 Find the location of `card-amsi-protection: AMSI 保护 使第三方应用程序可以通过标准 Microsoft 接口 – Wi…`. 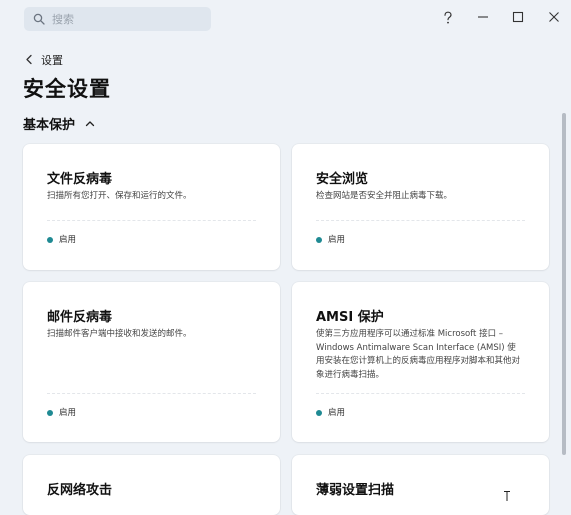

card-amsi-protection: AMSI 保护 使第三方应用程序可以通过标准 Microsoft 接口 – Wi… is located at coordinates (420, 362).